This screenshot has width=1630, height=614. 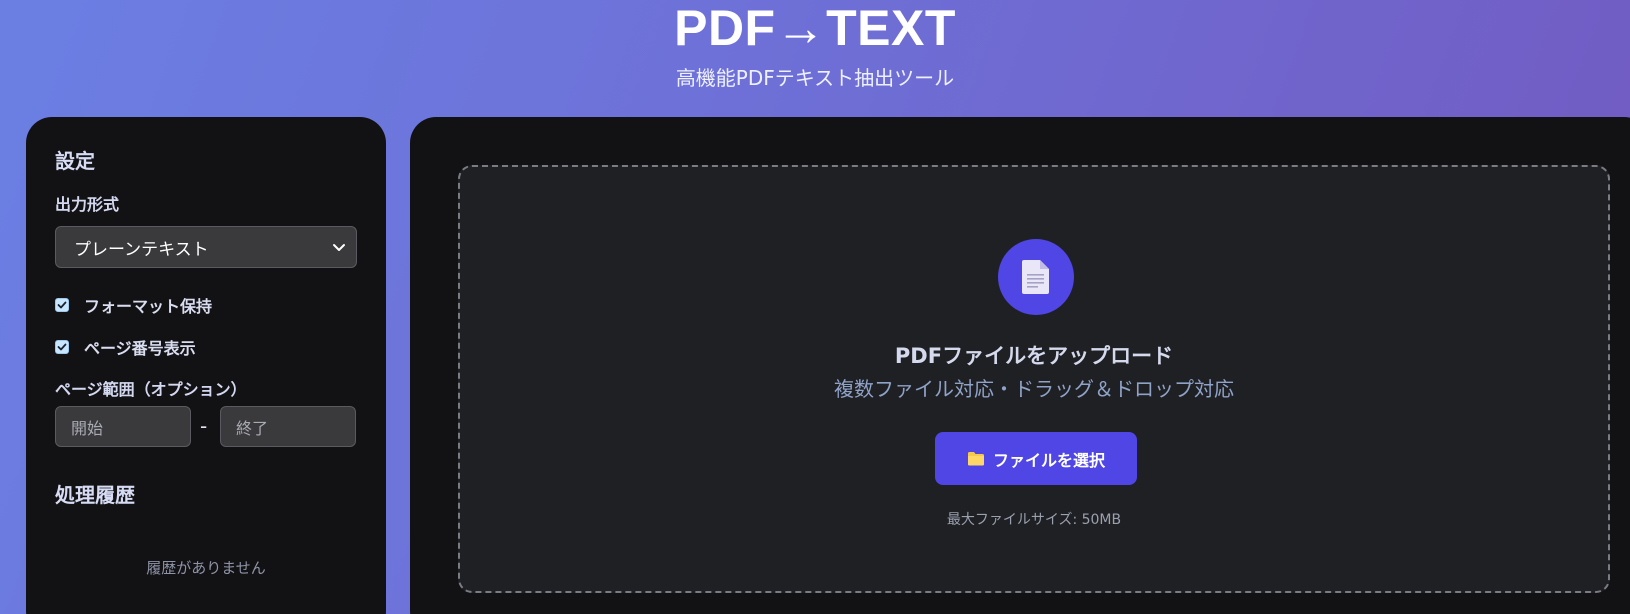 What do you see at coordinates (1034, 356) in the screenshot?
I see `upload-heading: PDFファイルをアップロード` at bounding box center [1034, 356].